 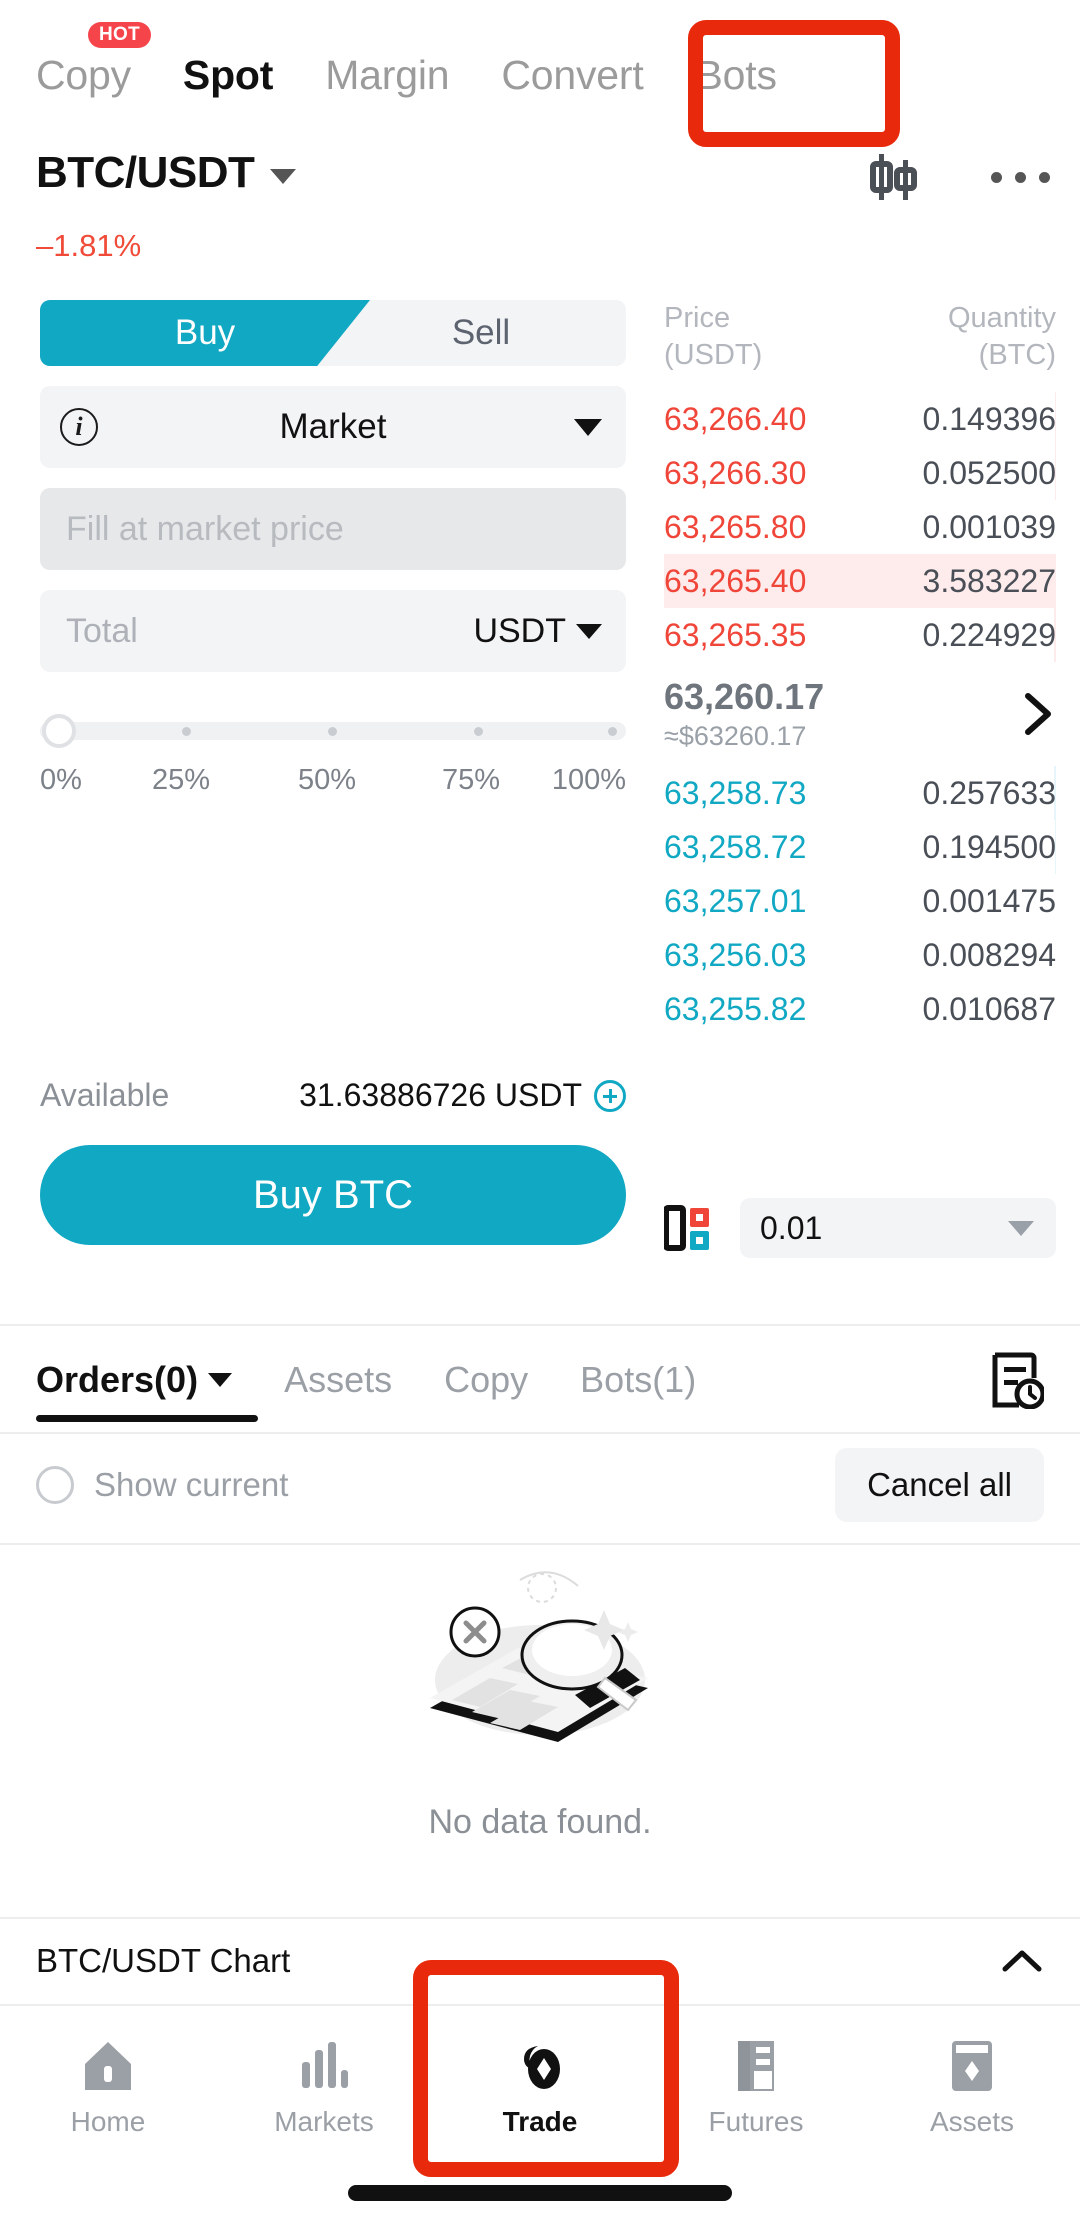 What do you see at coordinates (588, 780) in the screenshot?
I see `slider-label-100: 100%` at bounding box center [588, 780].